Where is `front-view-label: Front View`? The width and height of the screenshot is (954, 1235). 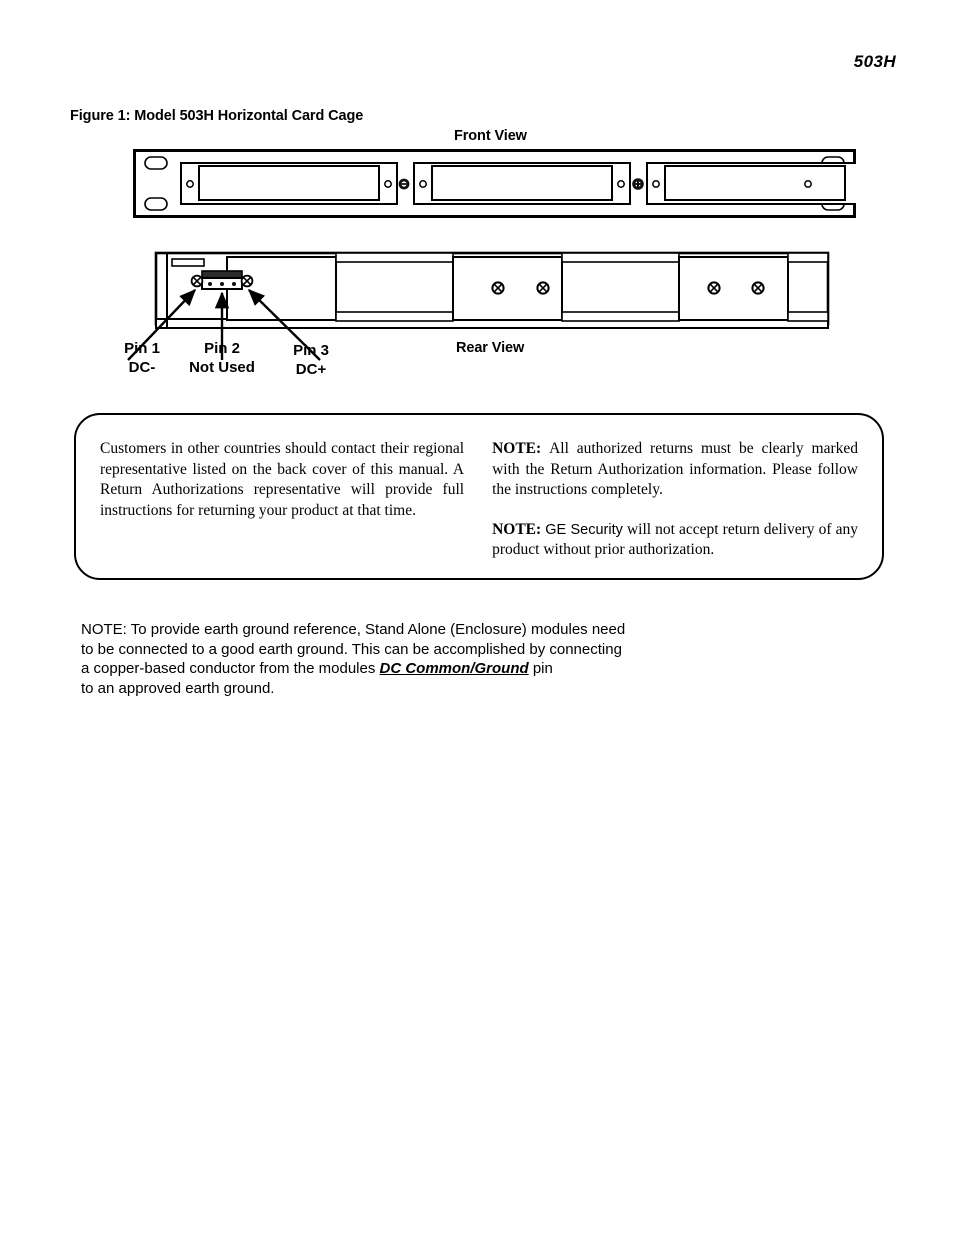
front-view-label: Front View is located at coordinates (490, 136).